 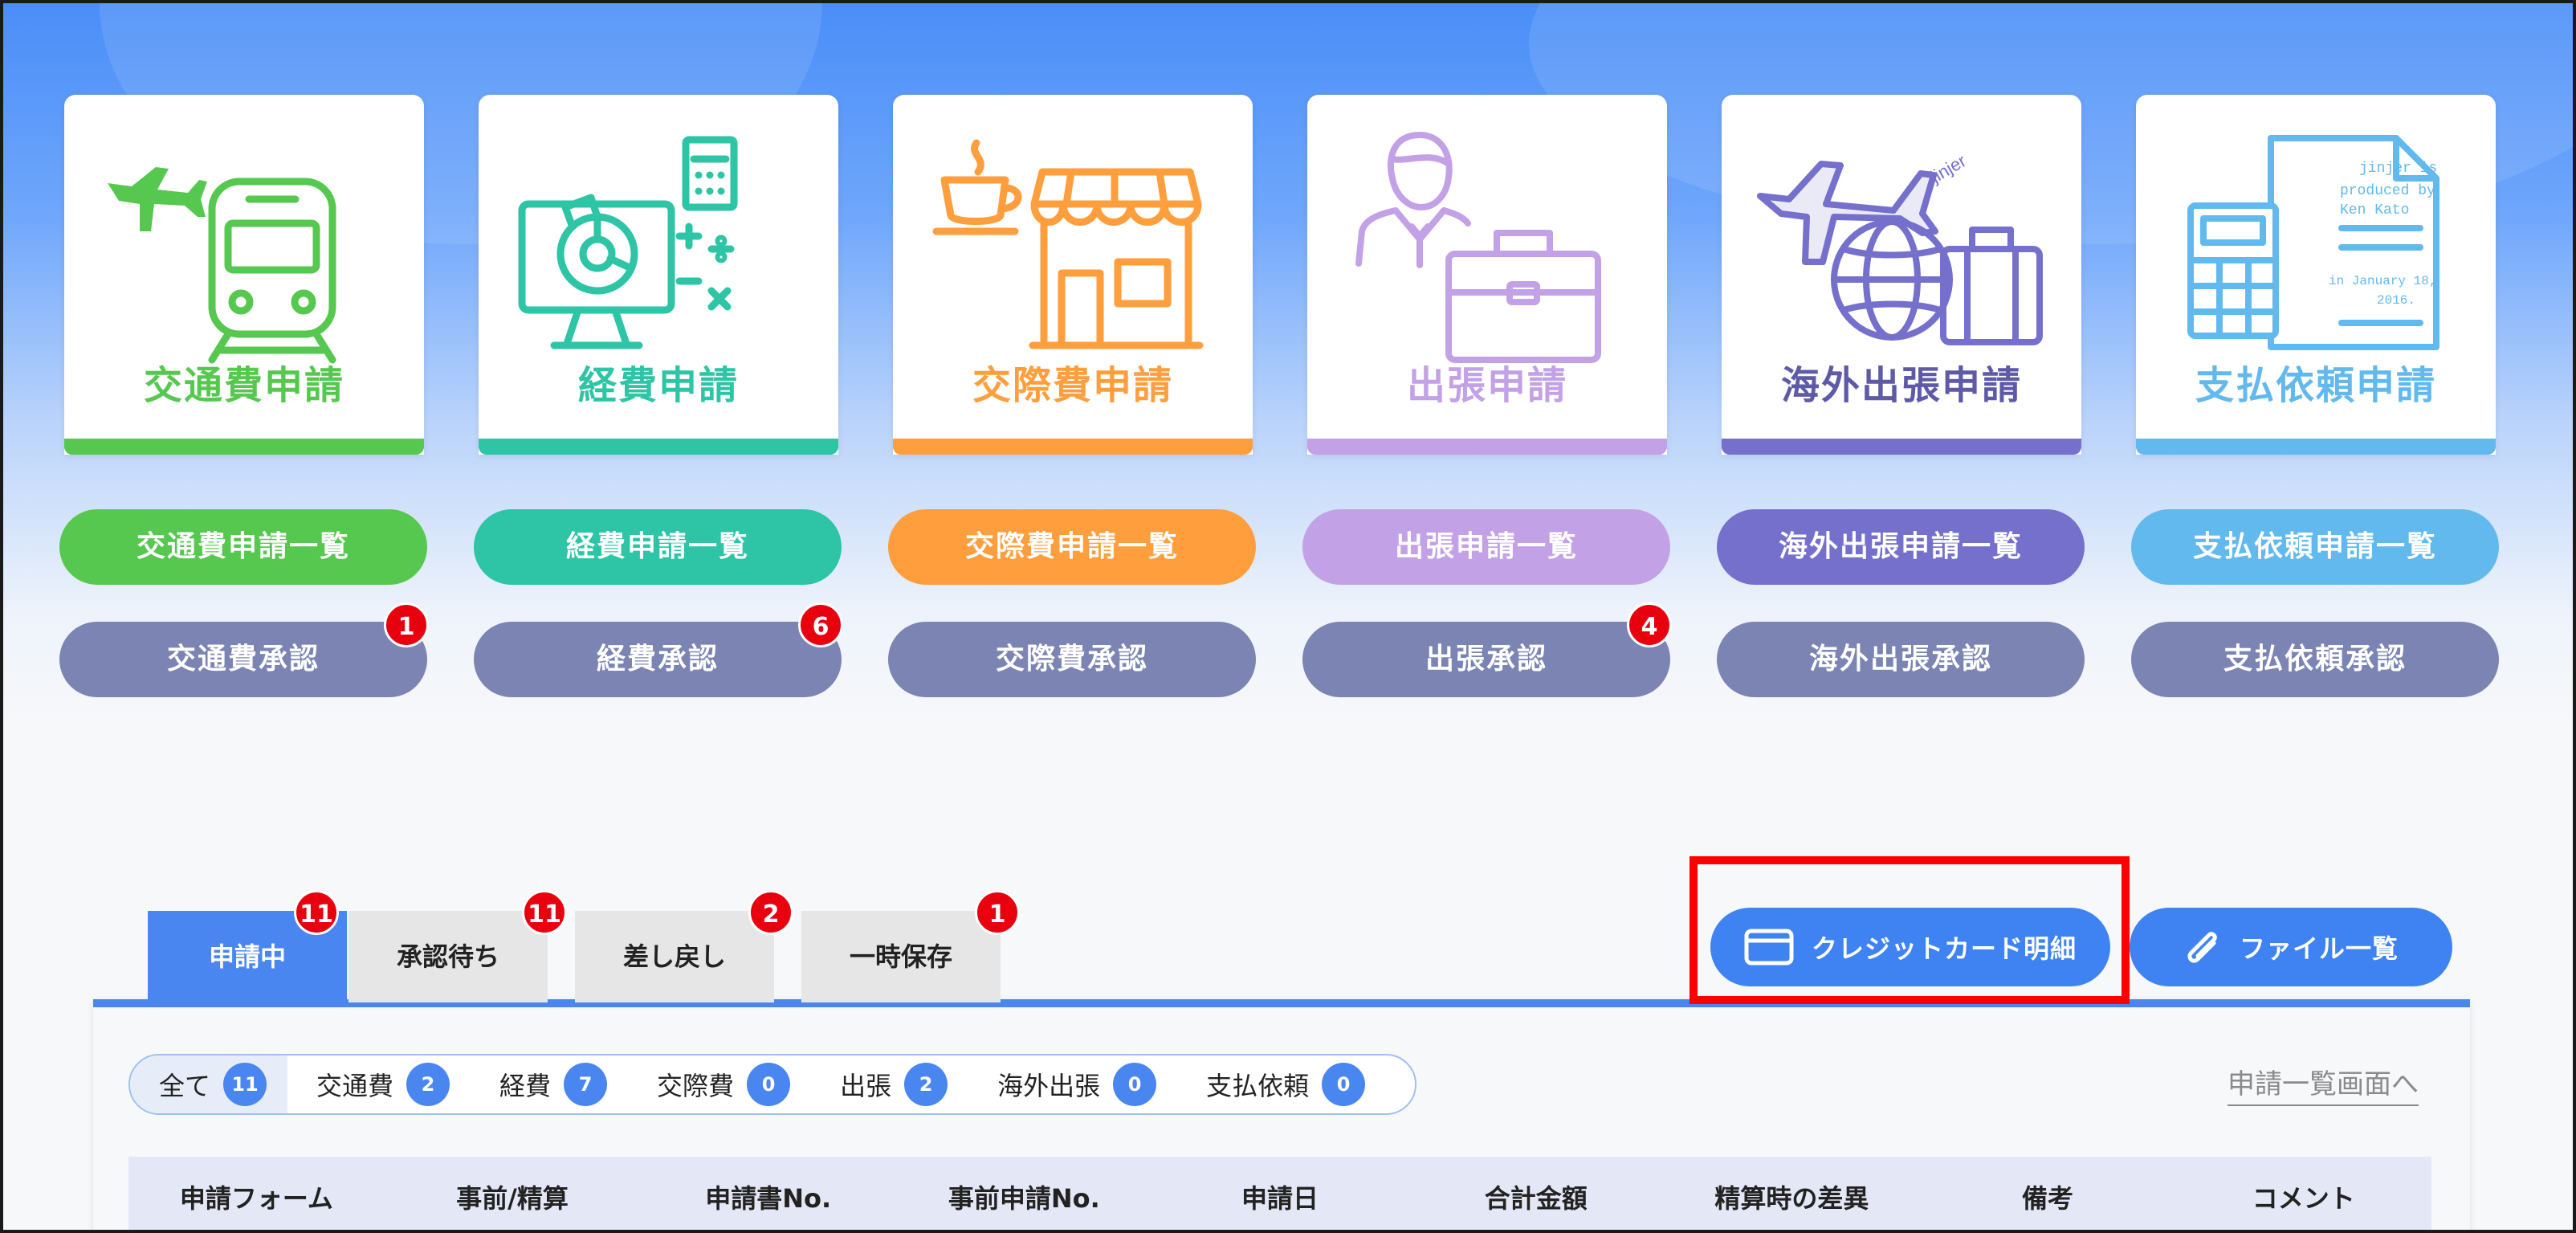 I want to click on column-header: 申請日, so click(x=1280, y=1196).